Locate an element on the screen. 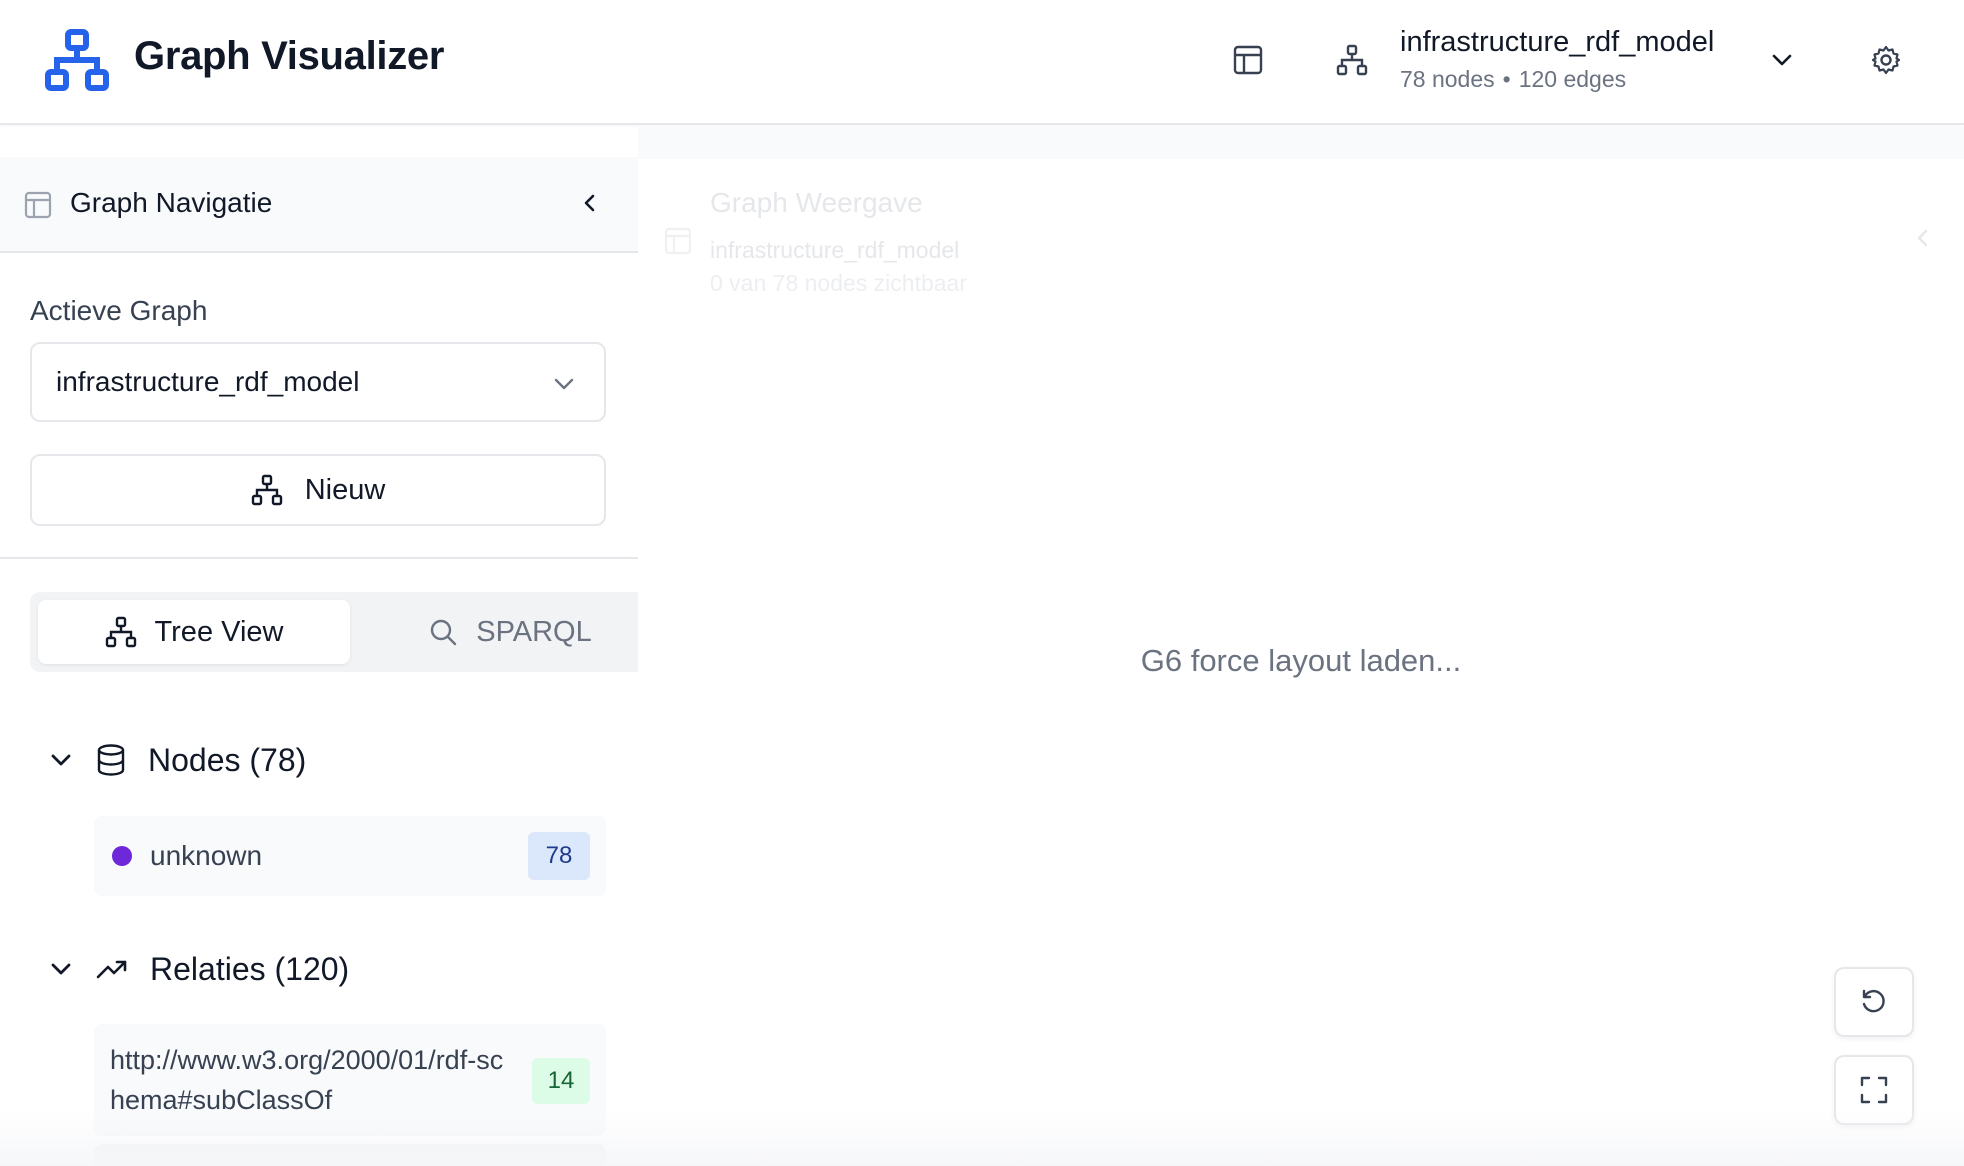 The height and width of the screenshot is (1166, 1964). active-graph-label: Actieve Graph is located at coordinates (119, 310).